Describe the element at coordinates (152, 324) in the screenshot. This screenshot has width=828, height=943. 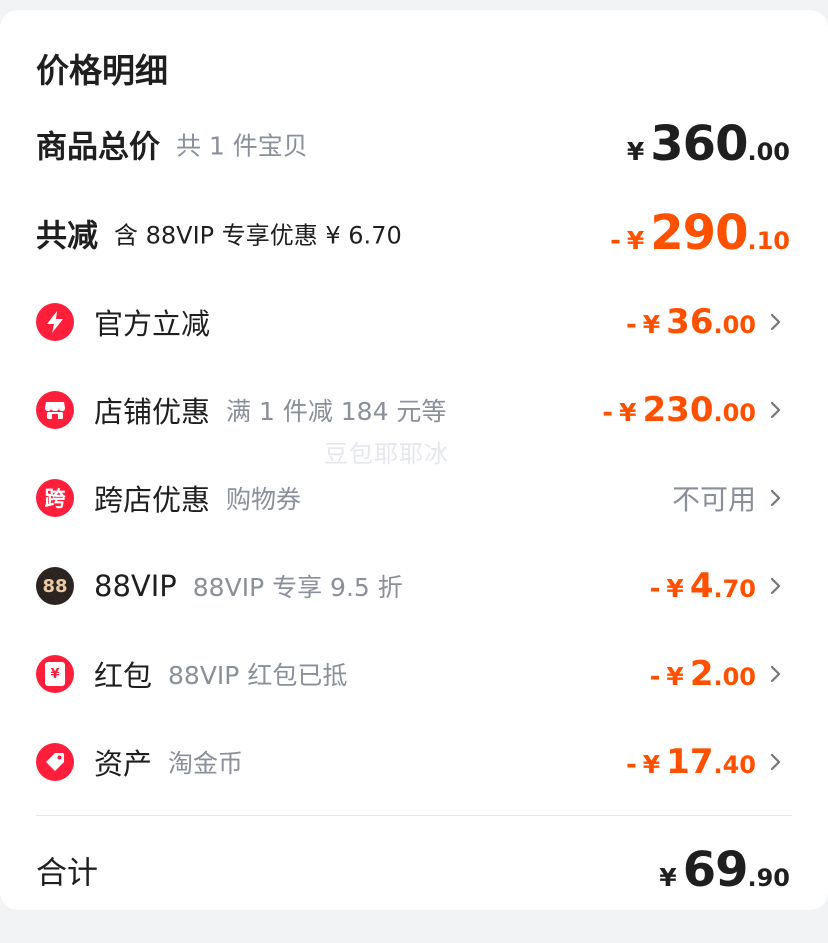
I see `official-discount-label: 官方立减` at that location.